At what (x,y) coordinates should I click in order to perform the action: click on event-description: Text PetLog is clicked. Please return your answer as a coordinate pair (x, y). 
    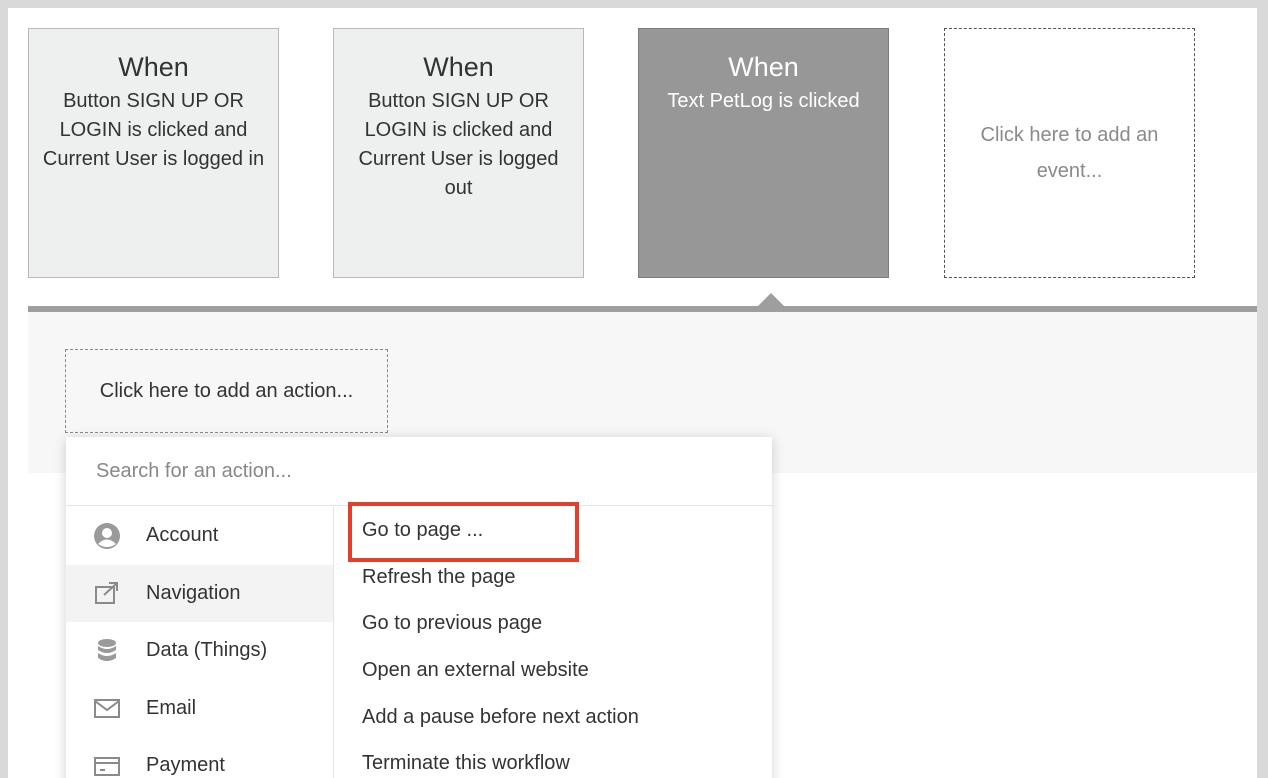
    Looking at the image, I should click on (763, 101).